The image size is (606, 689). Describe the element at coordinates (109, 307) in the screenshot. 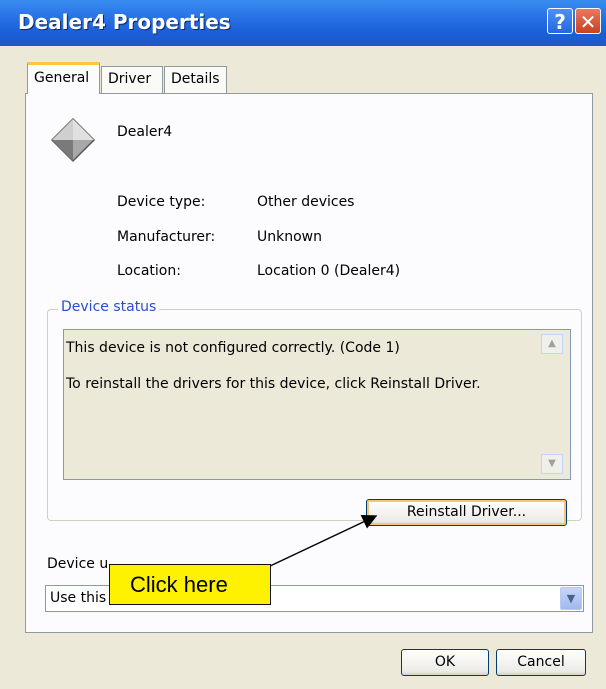

I see `device-status-legend: Device status` at that location.